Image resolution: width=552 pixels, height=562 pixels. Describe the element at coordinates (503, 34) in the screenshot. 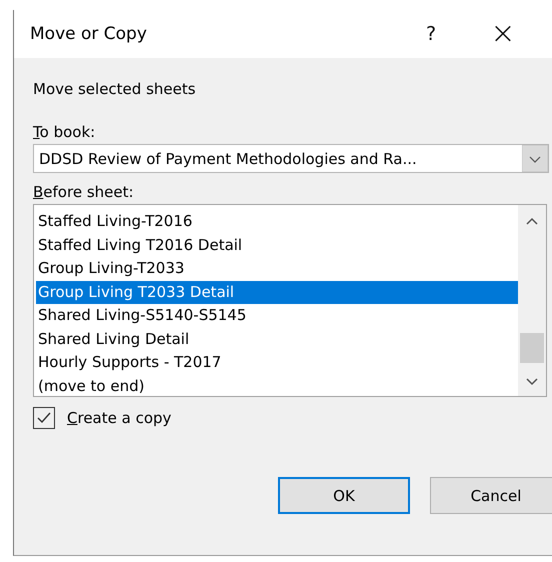

I see `close-button: ×` at that location.